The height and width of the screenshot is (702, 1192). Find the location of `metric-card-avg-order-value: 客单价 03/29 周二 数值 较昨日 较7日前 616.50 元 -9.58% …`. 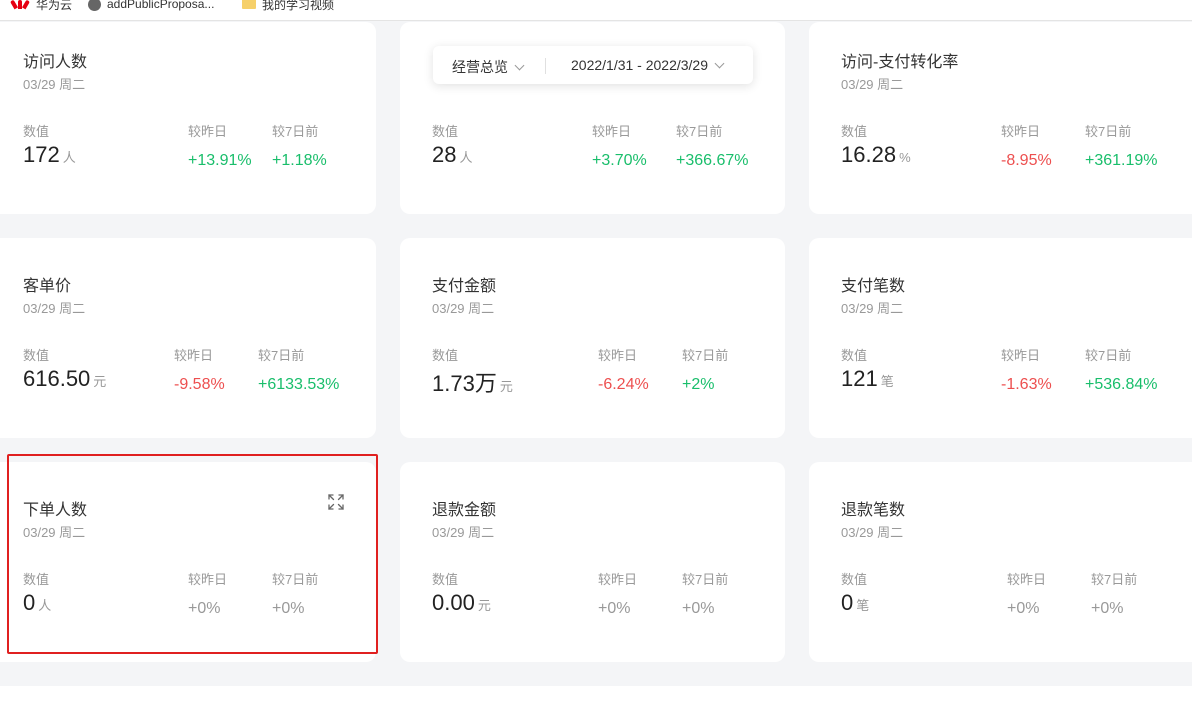

metric-card-avg-order-value: 客单价 03/29 周二 数值 较昨日 较7日前 616.50 元 -9.58% … is located at coordinates (188, 338).